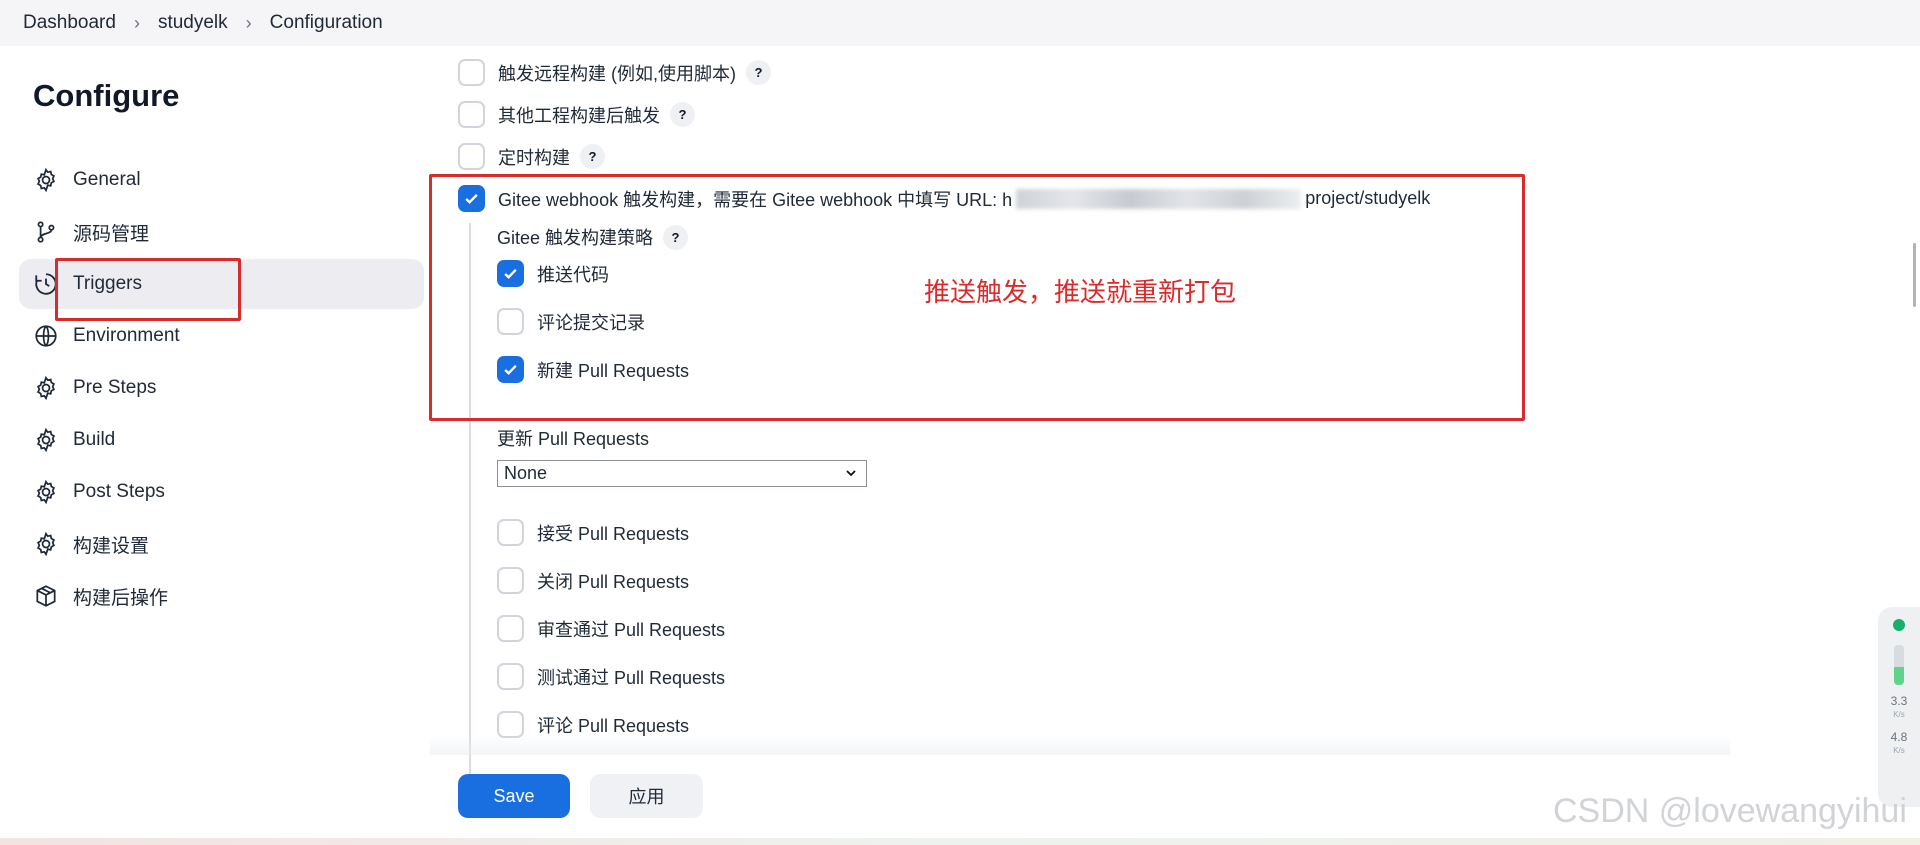 This screenshot has width=1920, height=845. What do you see at coordinates (1899, 742) in the screenshot?
I see `download-speed: 4.8 K/s` at bounding box center [1899, 742].